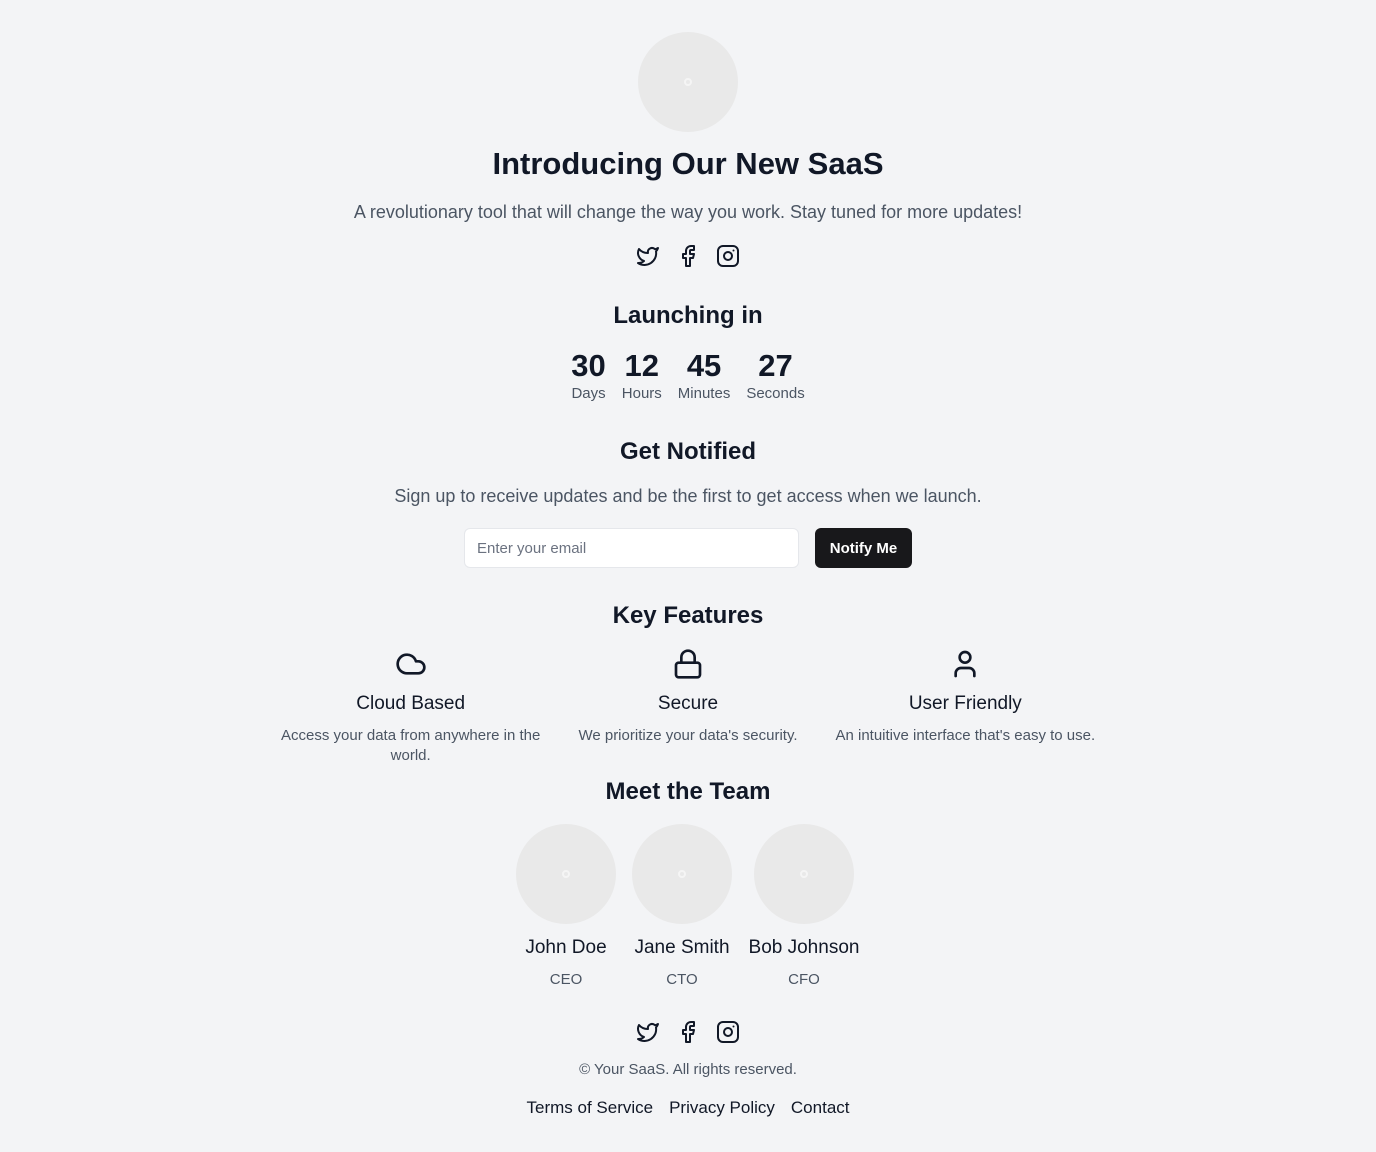 This screenshot has width=1376, height=1152. What do you see at coordinates (641, 393) in the screenshot?
I see `countdown-label: Hours` at bounding box center [641, 393].